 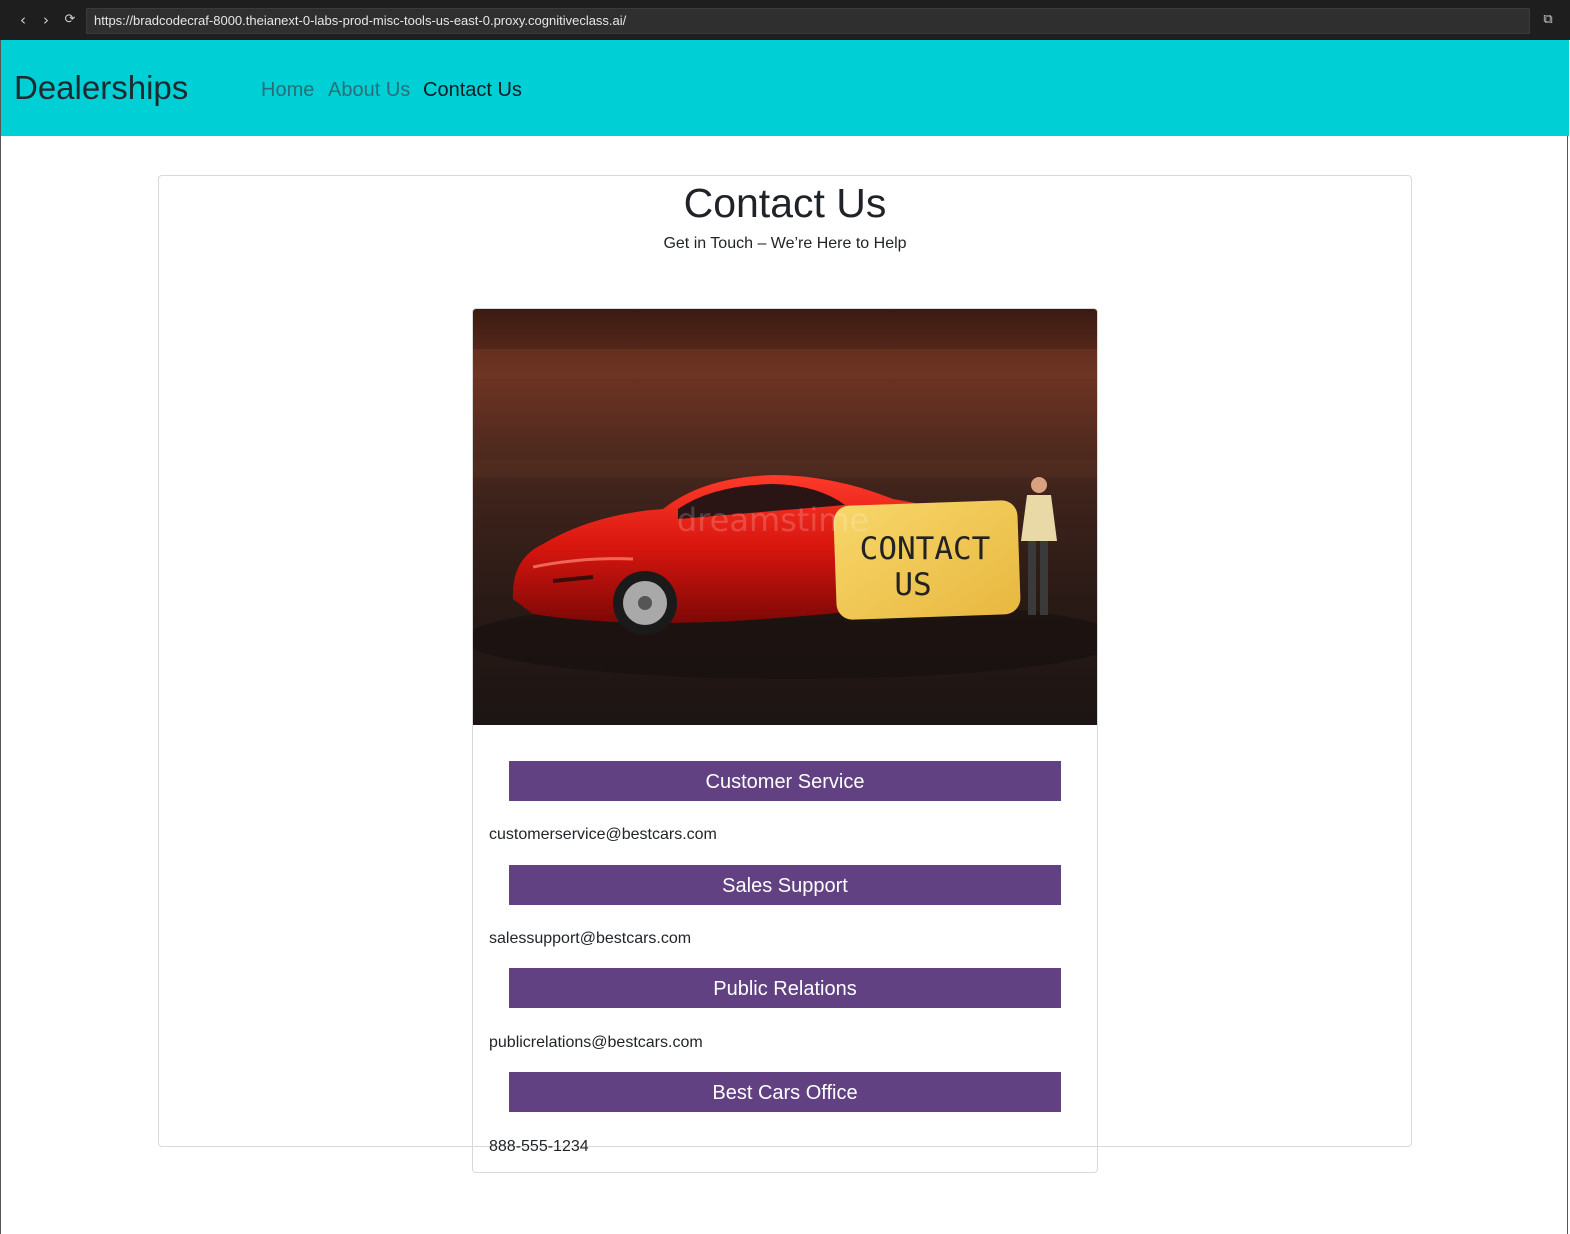 I want to click on page-title: Contact Us, so click(x=785, y=203).